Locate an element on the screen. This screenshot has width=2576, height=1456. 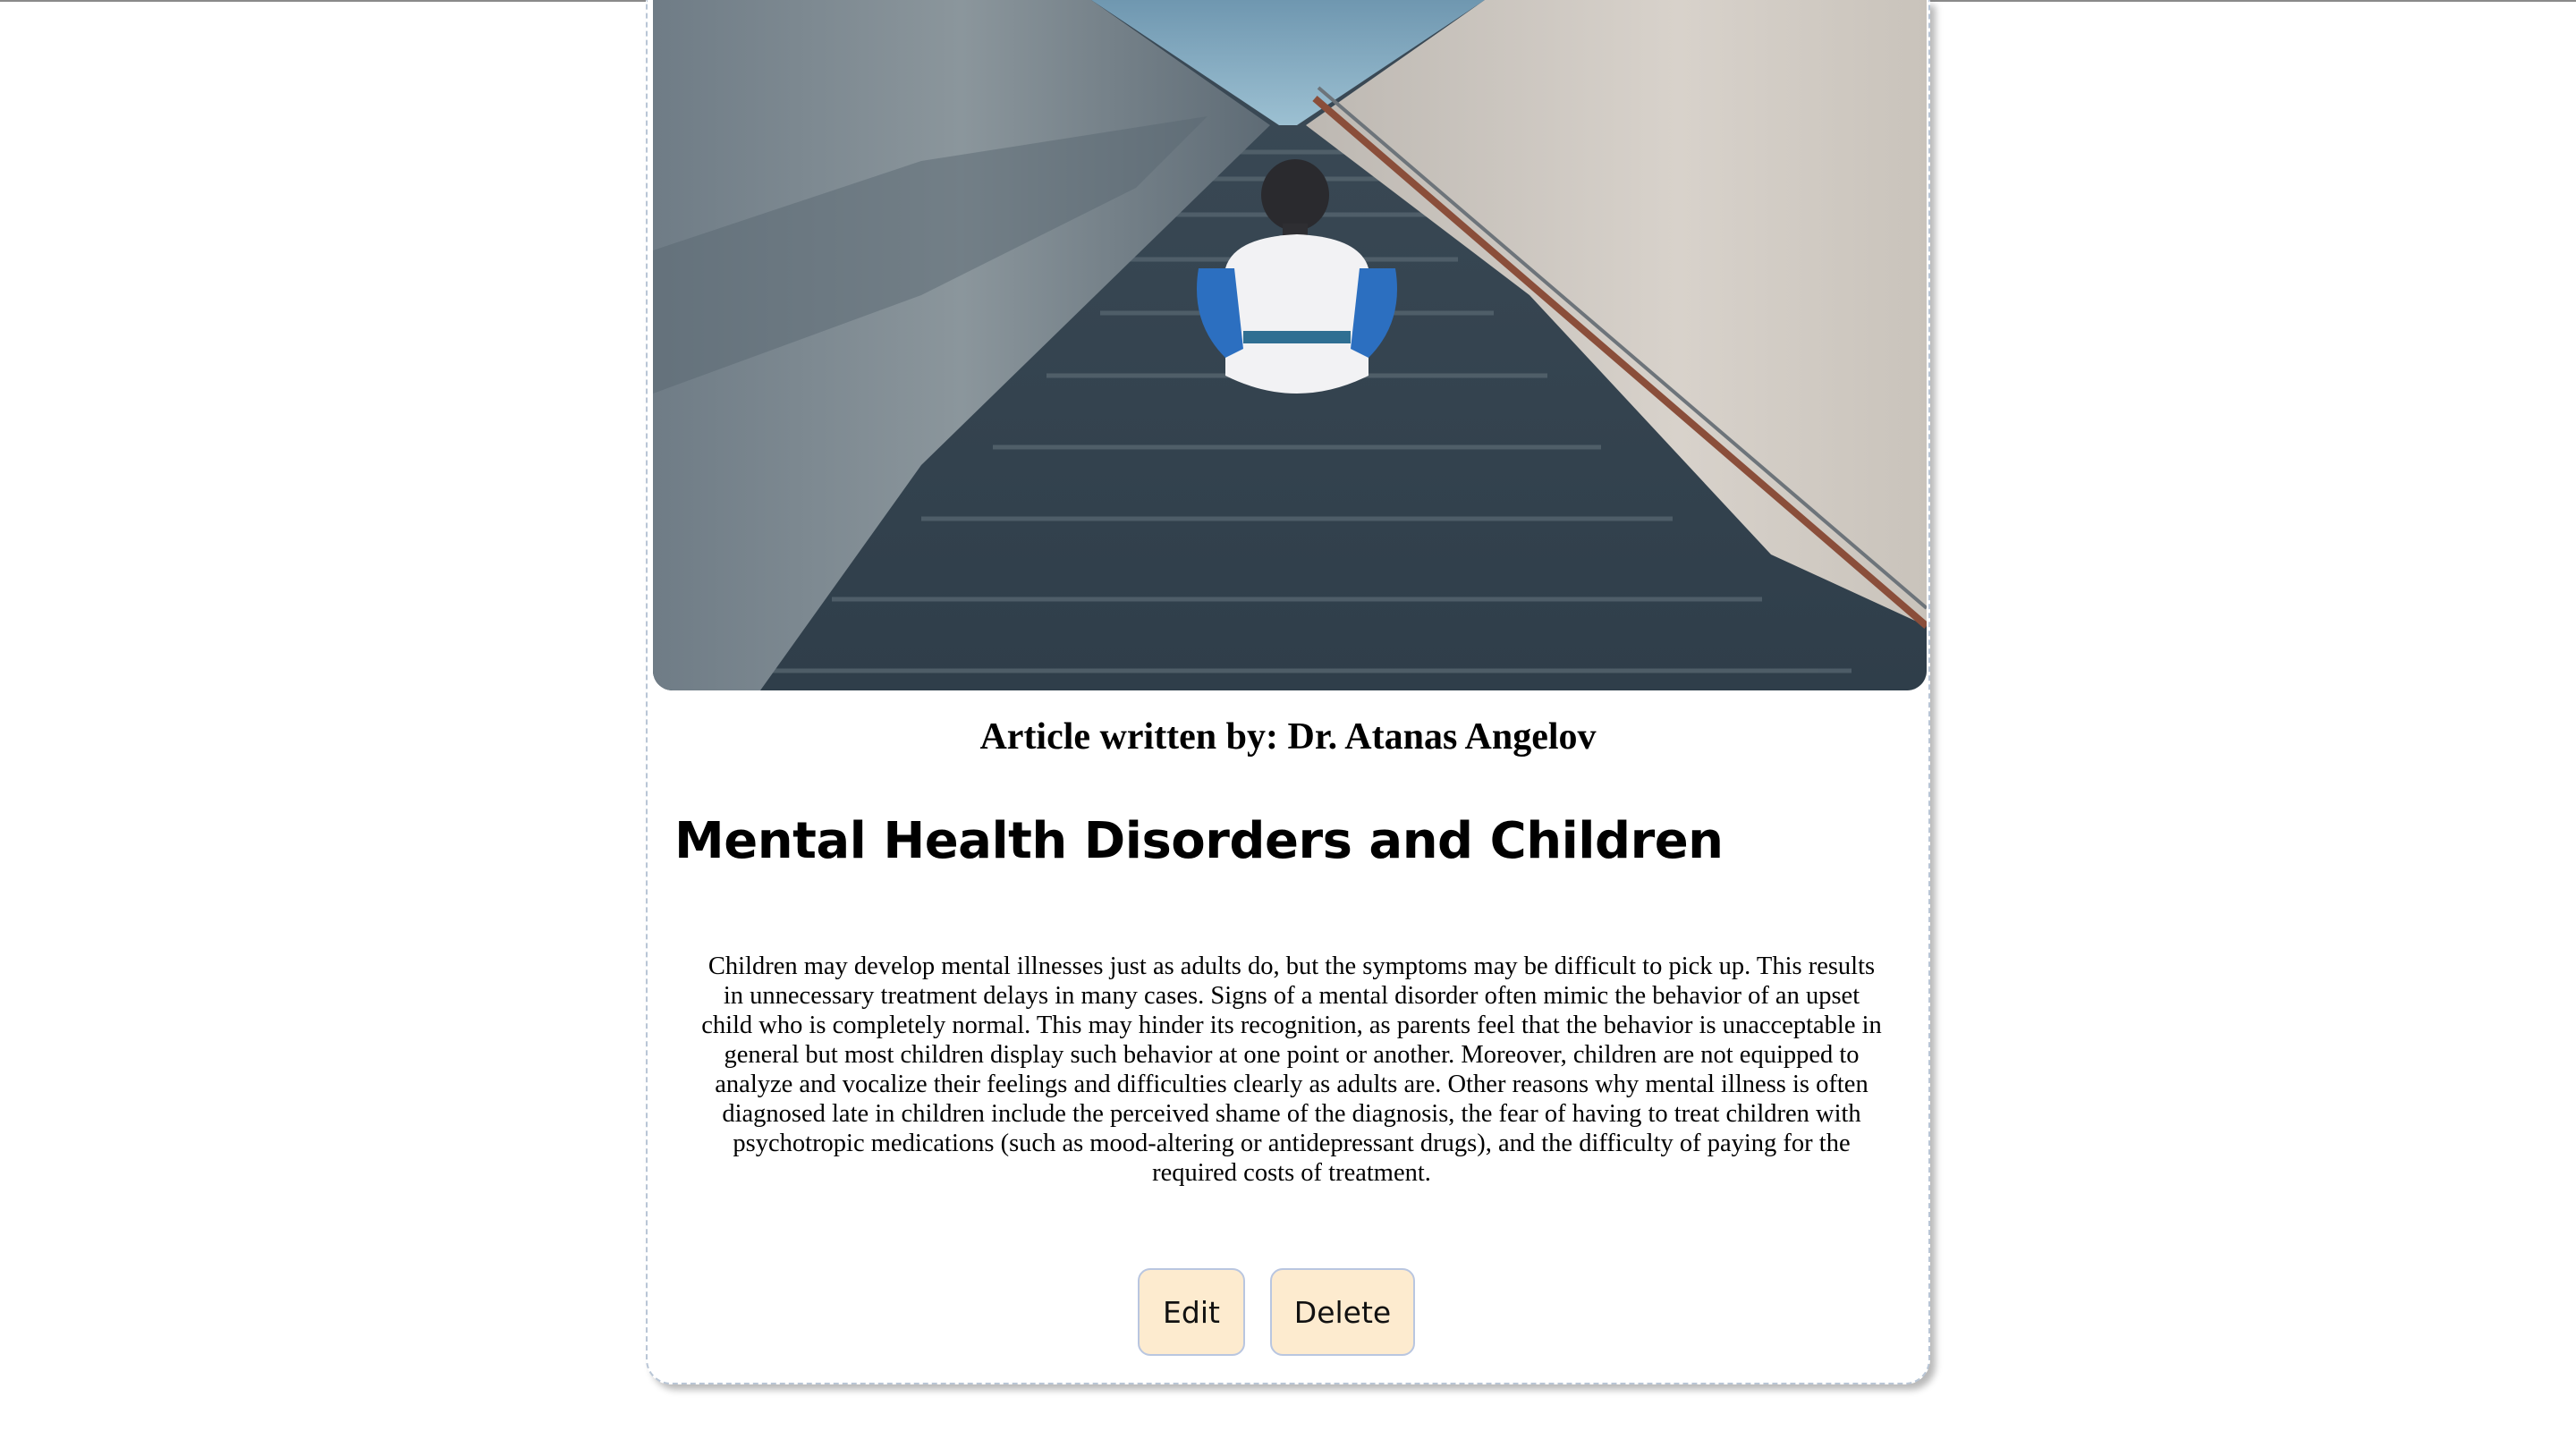
article-author: Article written by: Dr. Atanas Angelov is located at coordinates (1288, 737).